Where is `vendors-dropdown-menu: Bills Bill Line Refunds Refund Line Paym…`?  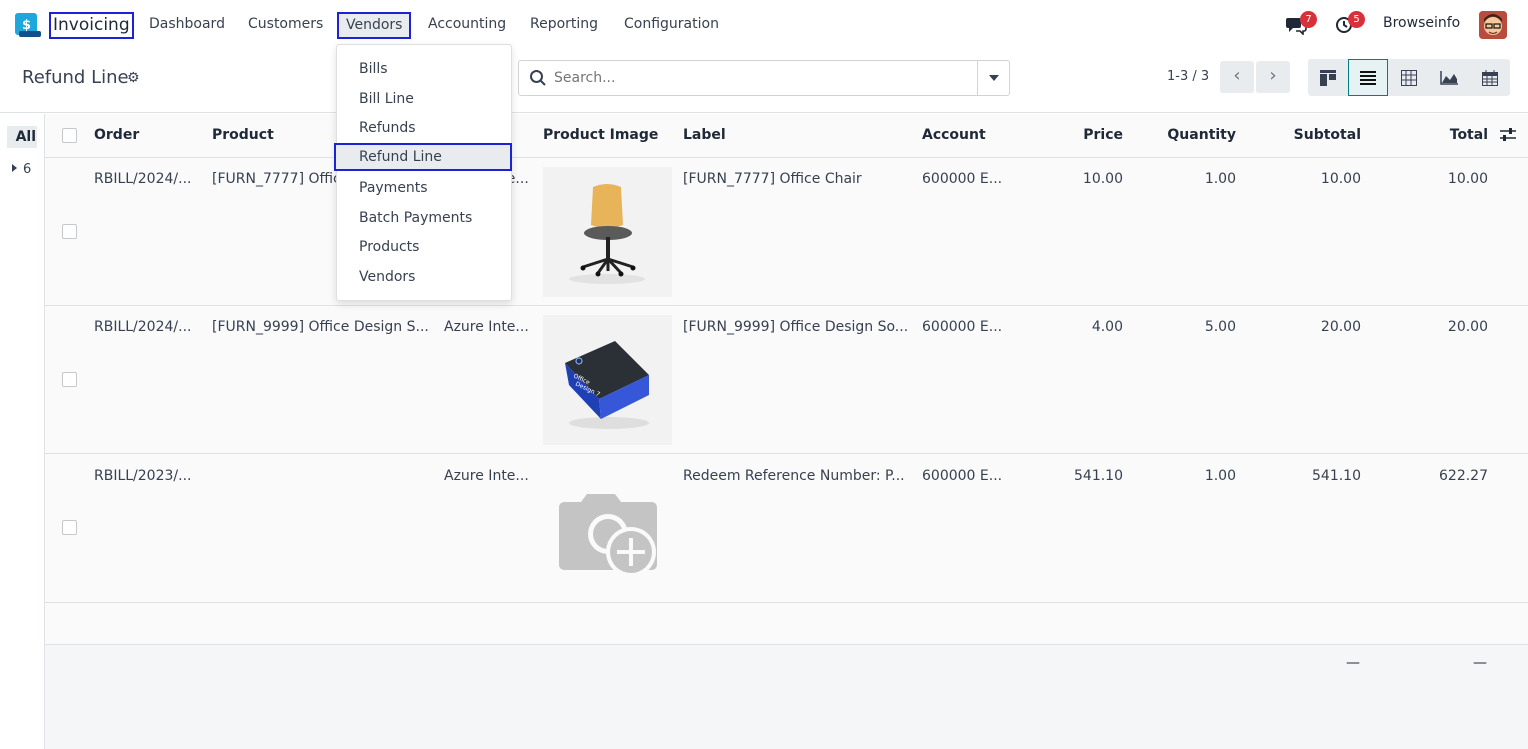
vendors-dropdown-menu: Bills Bill Line Refunds Refund Line Paym… is located at coordinates (423, 172).